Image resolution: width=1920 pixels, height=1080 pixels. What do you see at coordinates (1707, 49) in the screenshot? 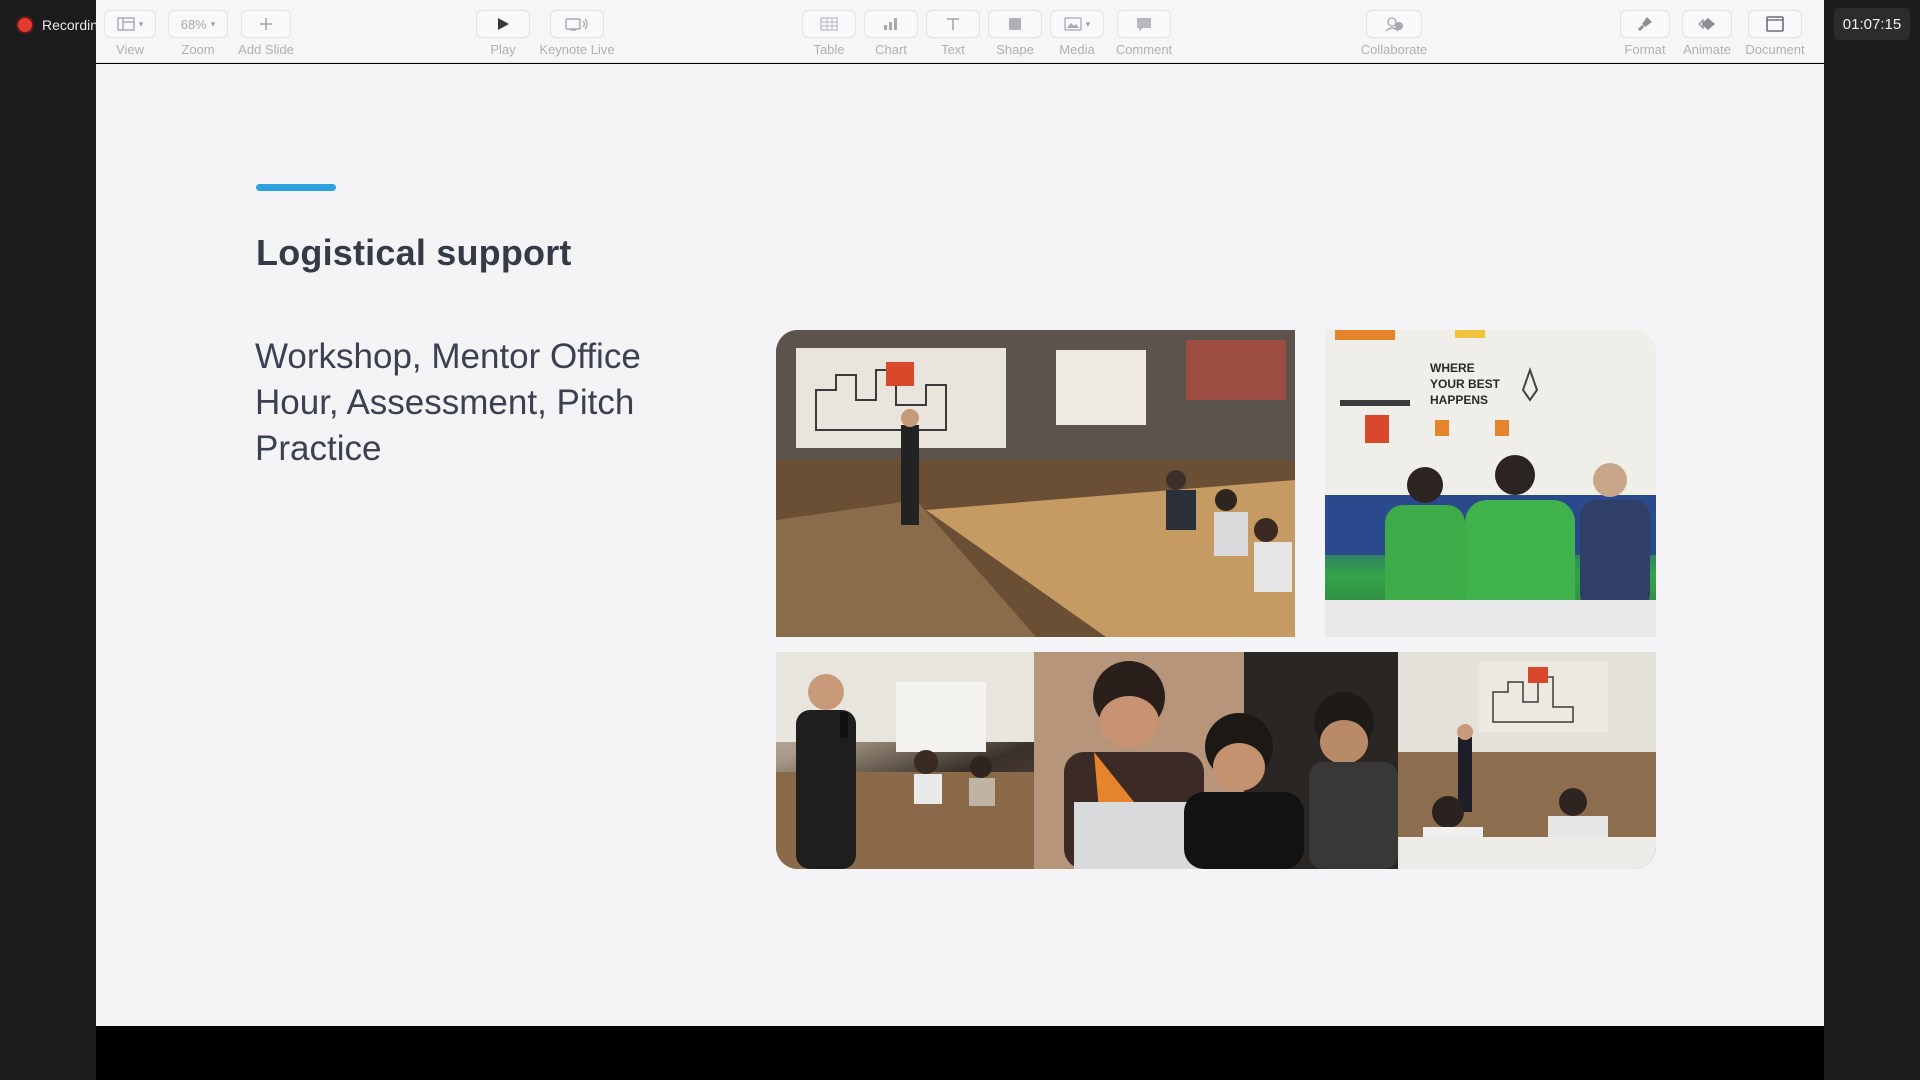
I see `animate-label: Animate` at bounding box center [1707, 49].